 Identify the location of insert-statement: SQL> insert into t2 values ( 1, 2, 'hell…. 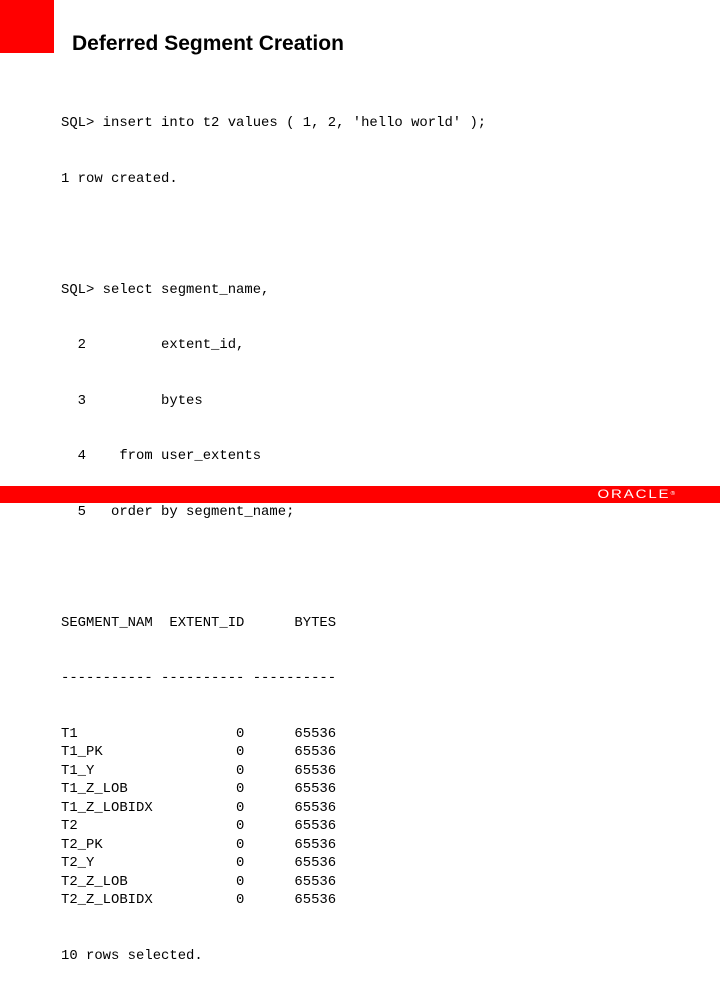
(274, 123).